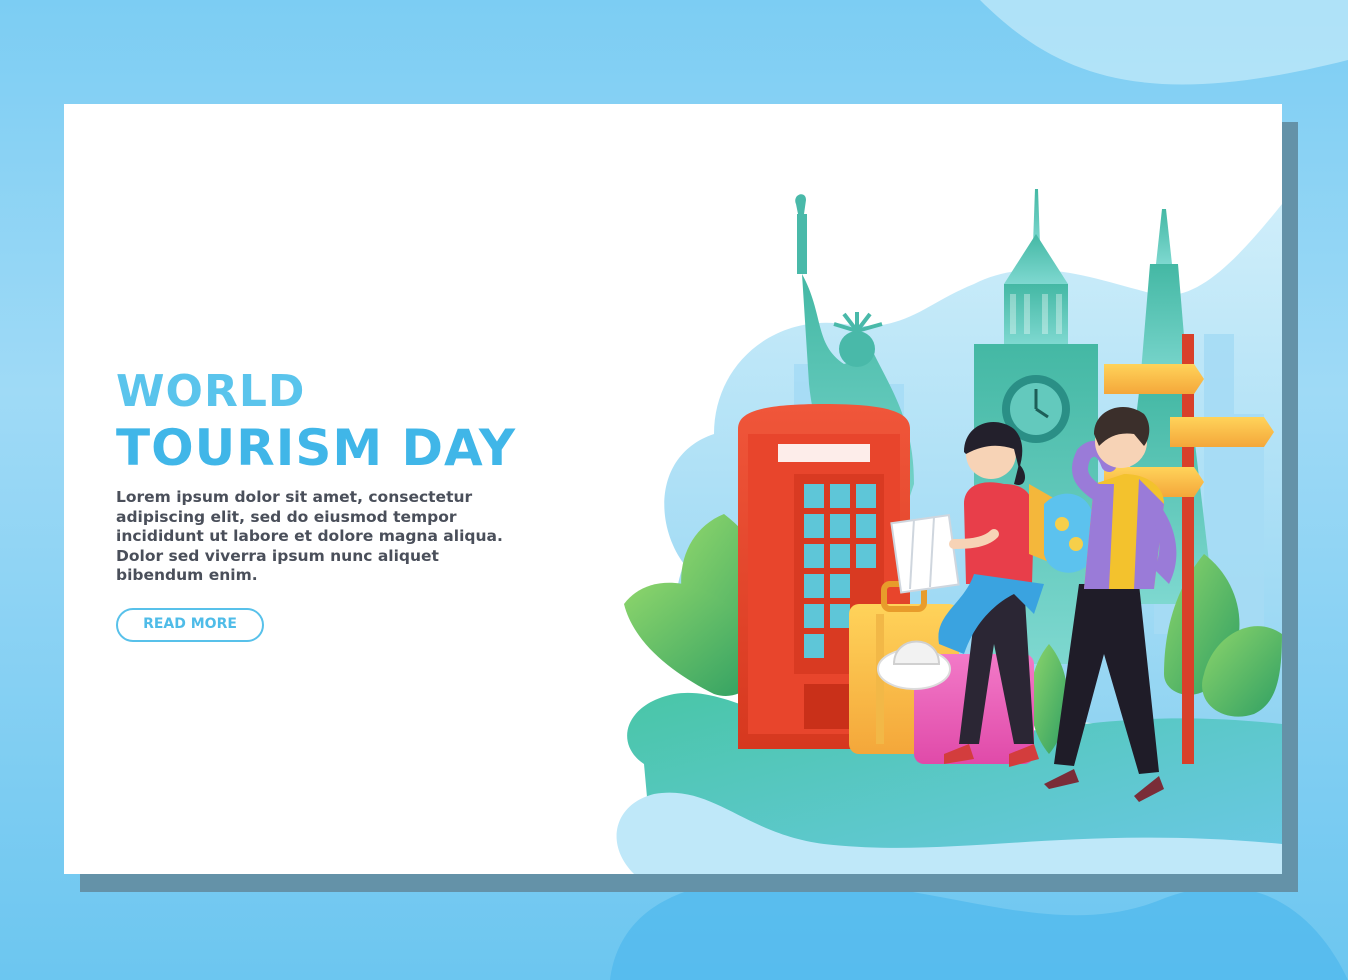 Image resolution: width=1348 pixels, height=980 pixels. Describe the element at coordinates (316, 448) in the screenshot. I see `title-line-tourism-day: TOURISM DAY` at that location.